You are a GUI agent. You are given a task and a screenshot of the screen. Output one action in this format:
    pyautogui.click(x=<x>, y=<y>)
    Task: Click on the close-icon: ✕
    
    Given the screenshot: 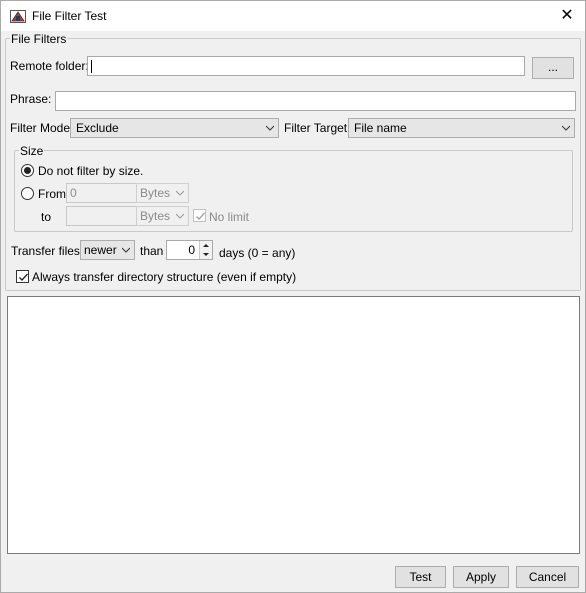 What is the action you would take?
    pyautogui.click(x=567, y=16)
    